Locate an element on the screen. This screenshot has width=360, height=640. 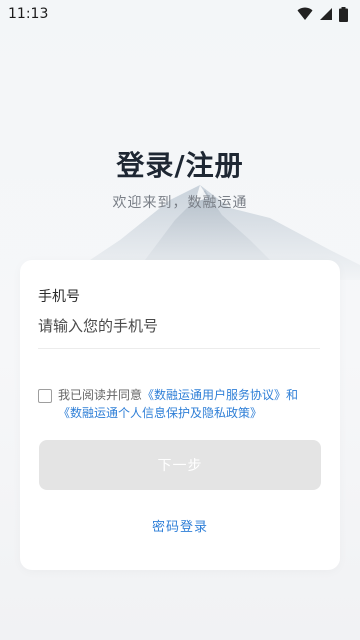
user-agreement-link: 《数融运通用户服务协议》 is located at coordinates (214, 395).